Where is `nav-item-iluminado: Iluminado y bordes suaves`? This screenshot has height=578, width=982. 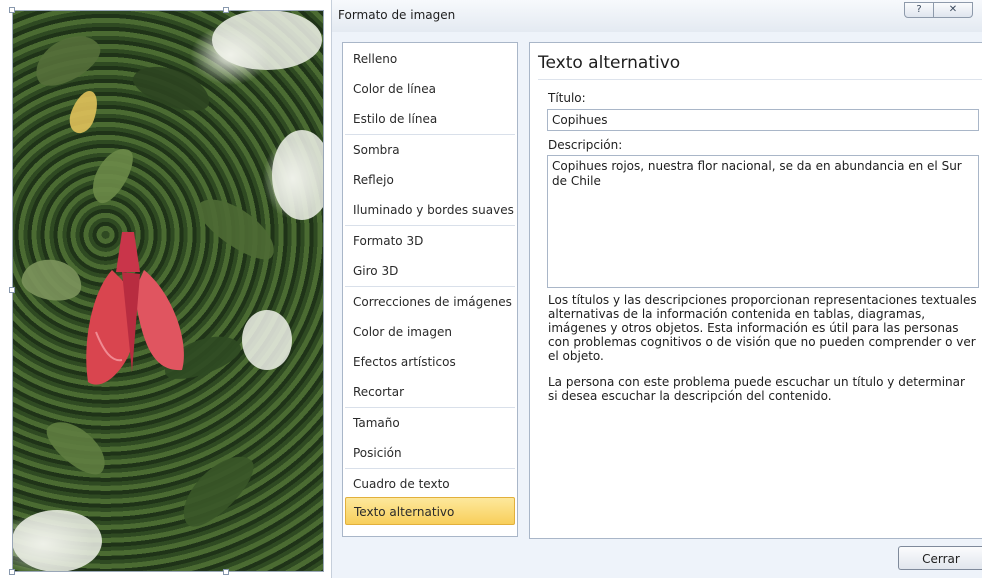
nav-item-iluminado: Iluminado y bordes suaves is located at coordinates (430, 210).